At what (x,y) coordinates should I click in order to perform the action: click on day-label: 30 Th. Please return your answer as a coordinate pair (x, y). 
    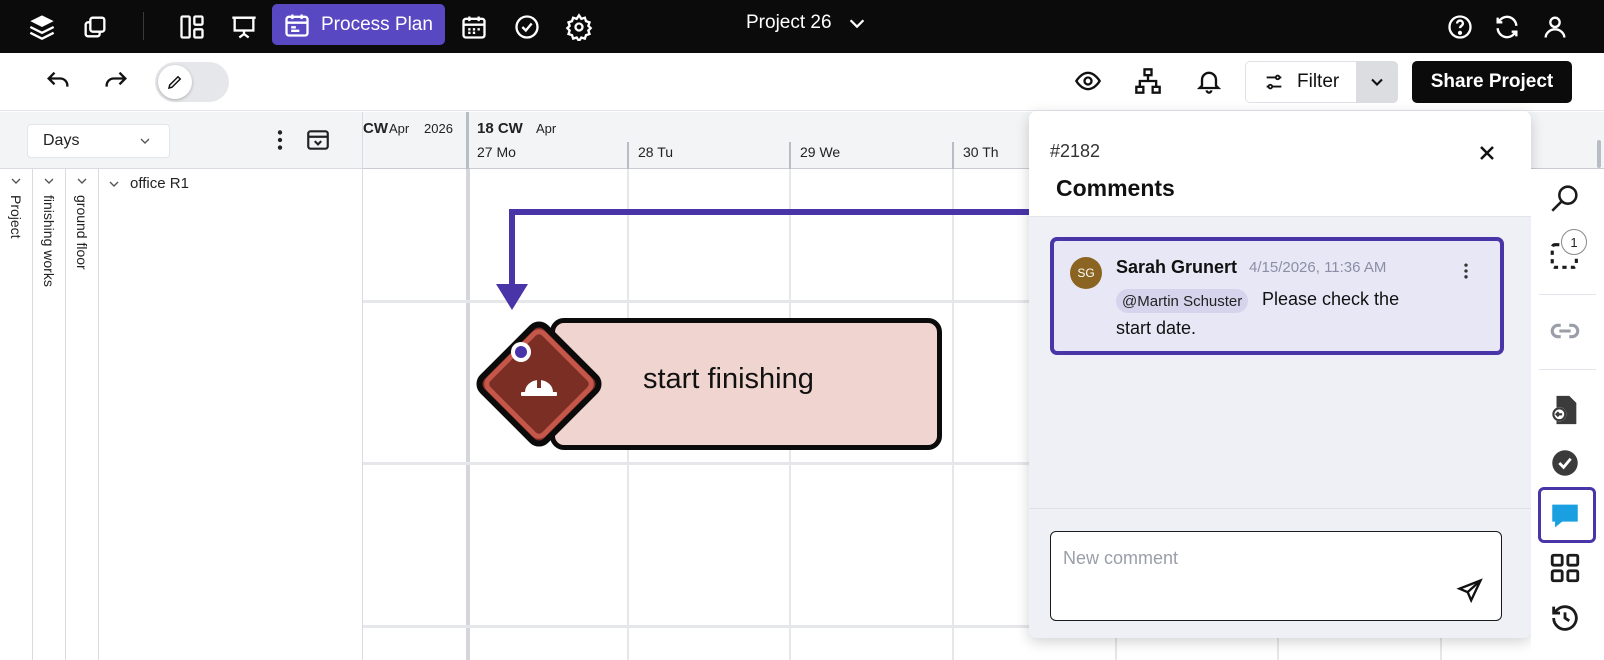
    Looking at the image, I should click on (981, 152).